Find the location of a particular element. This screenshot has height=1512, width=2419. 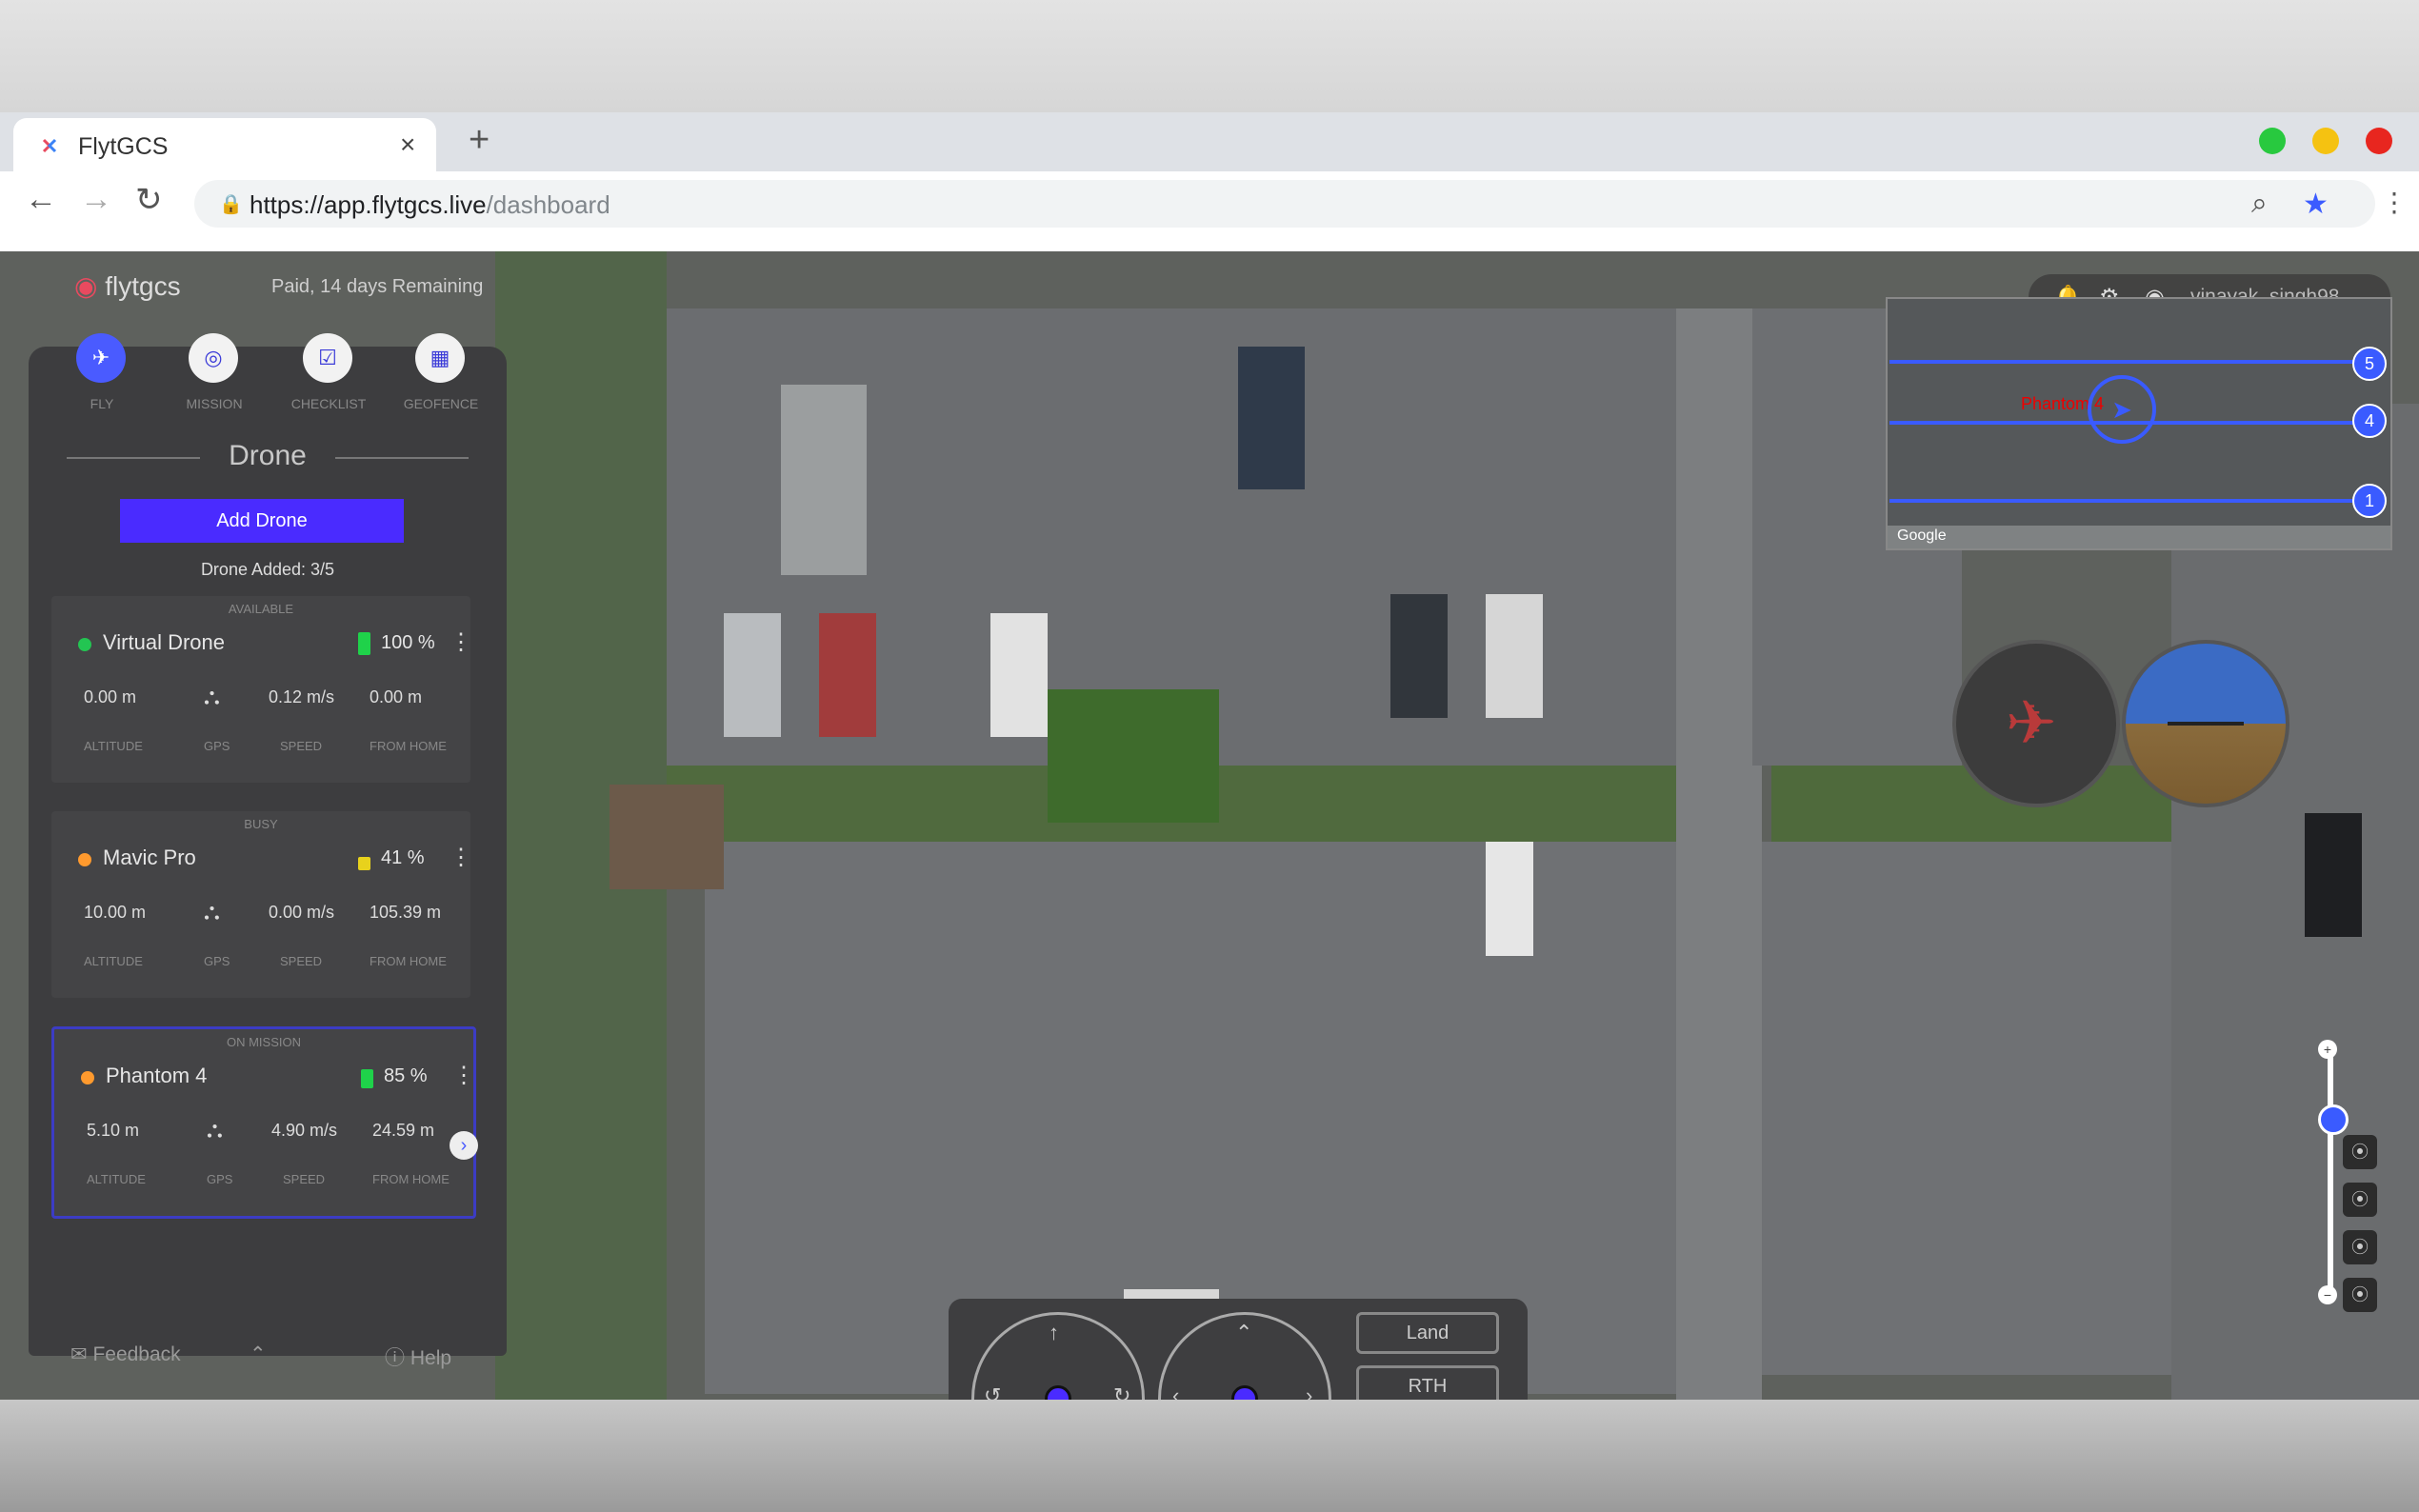

plan-status: Paid, 14 days Remaining is located at coordinates (377, 286).